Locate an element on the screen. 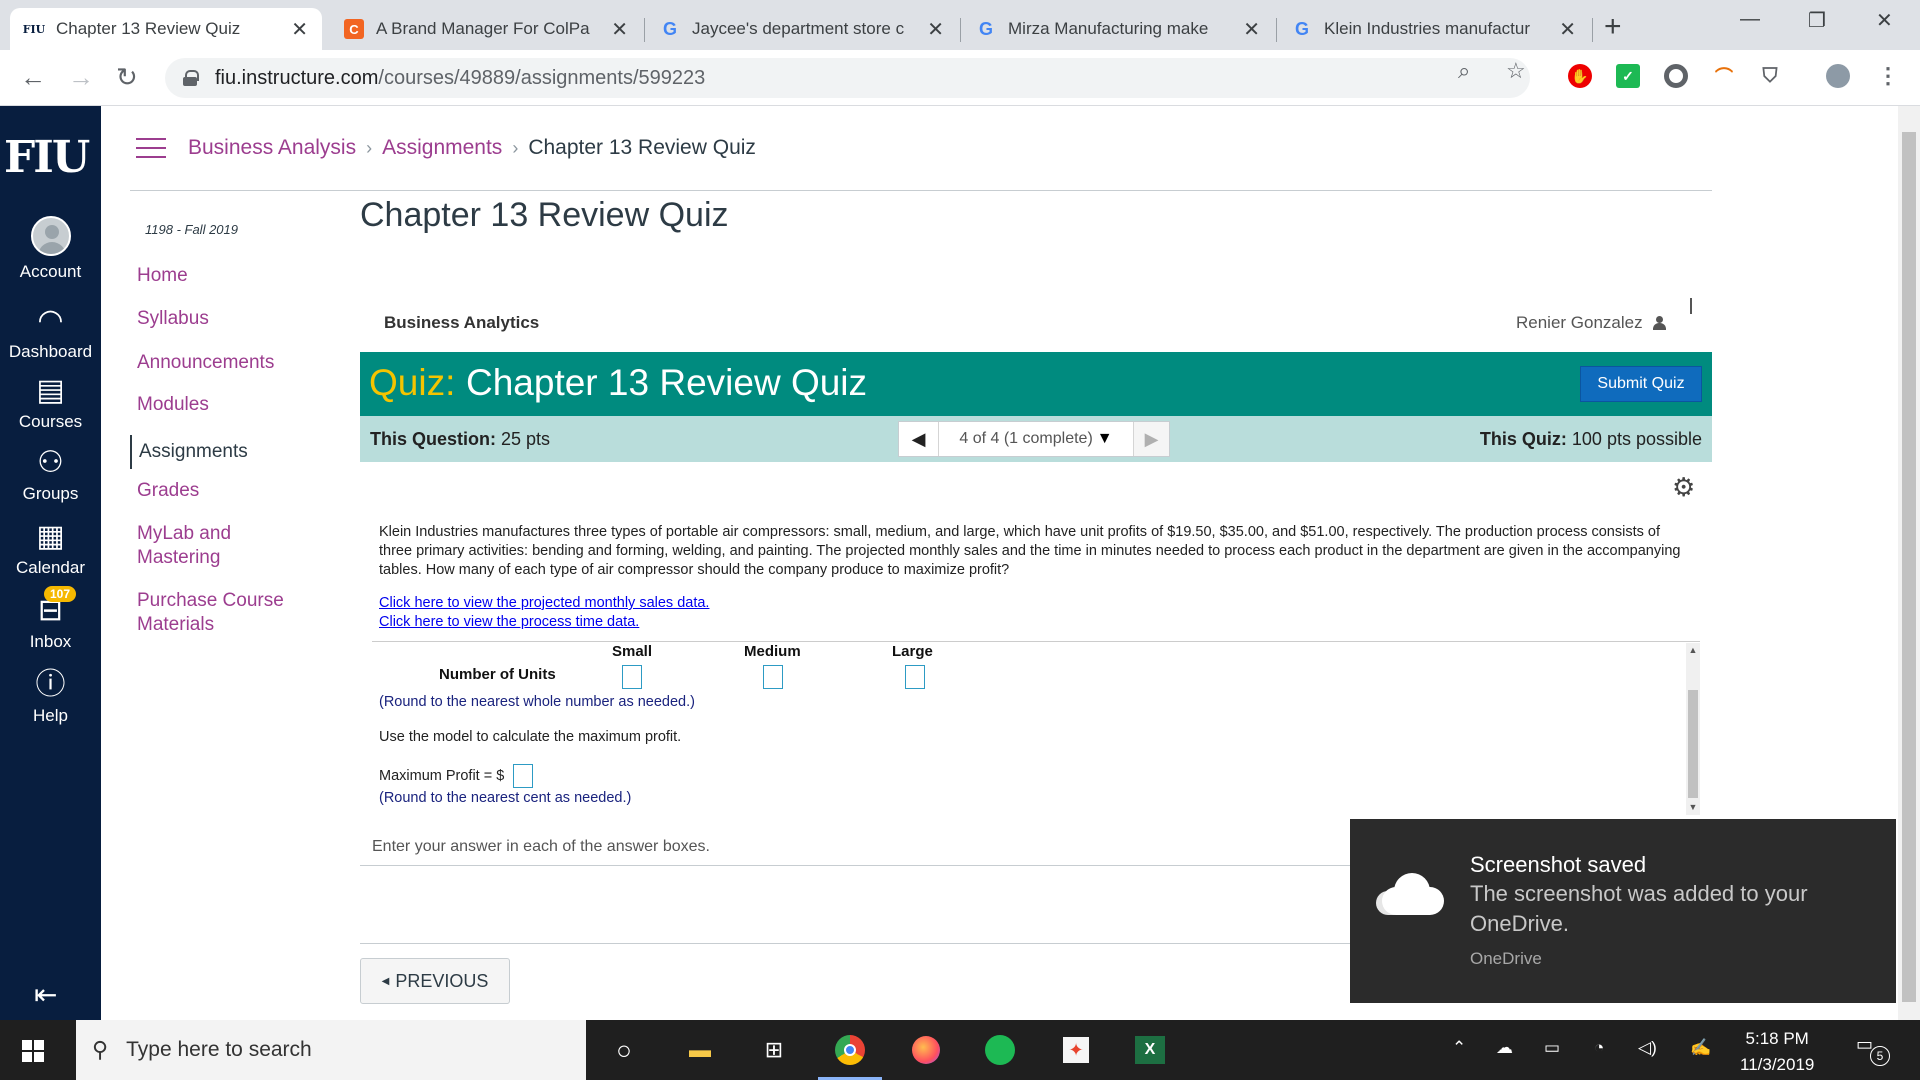 The image size is (1920, 1080). shield-extension-icon: ⛉ is located at coordinates (1770, 76).